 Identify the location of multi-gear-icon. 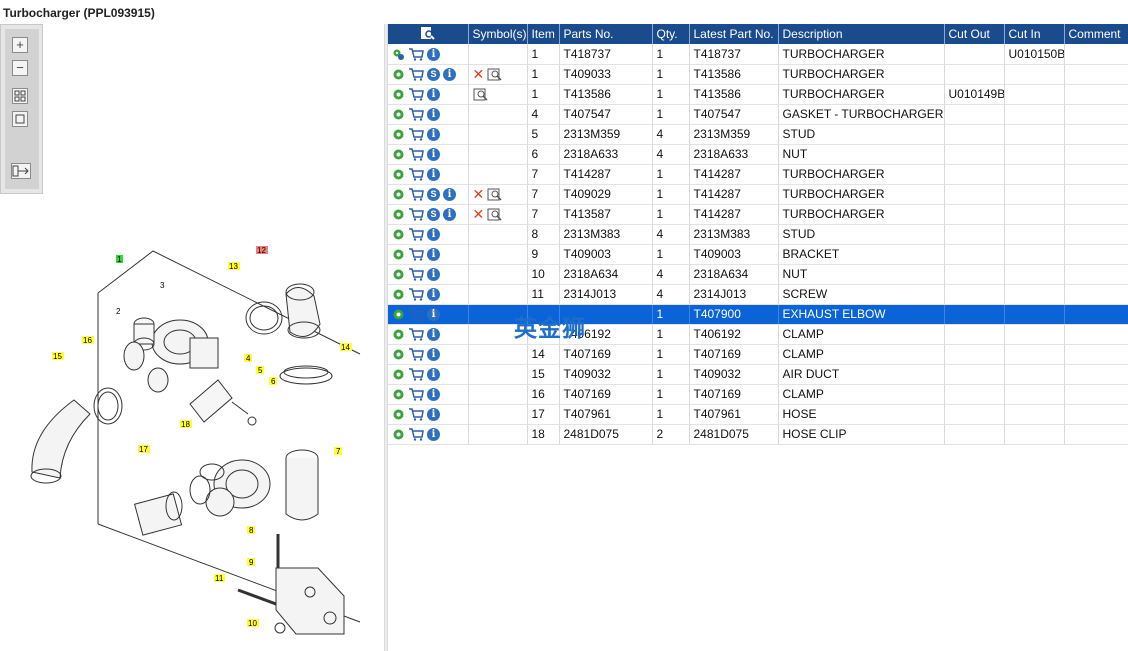
(398, 54).